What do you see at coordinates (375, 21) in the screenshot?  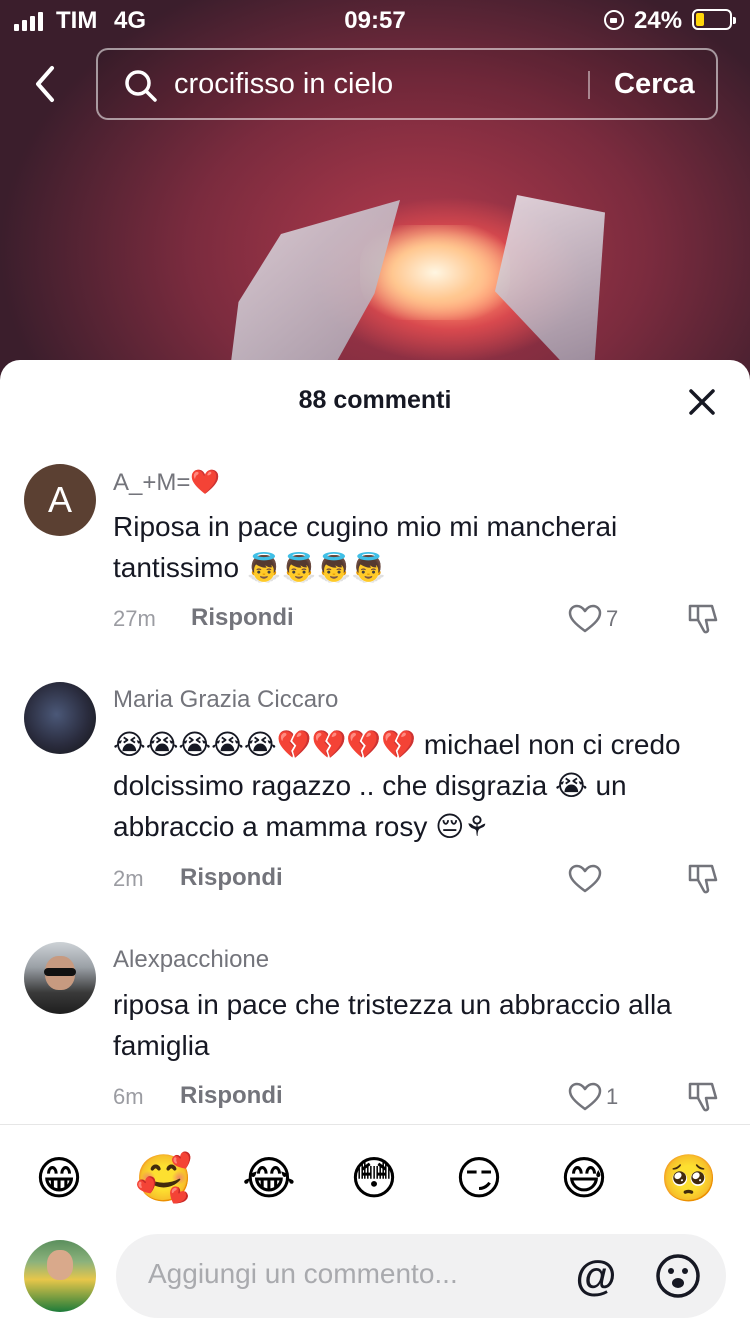 I see `status-bar: TIM 4G 09:57 24%` at bounding box center [375, 21].